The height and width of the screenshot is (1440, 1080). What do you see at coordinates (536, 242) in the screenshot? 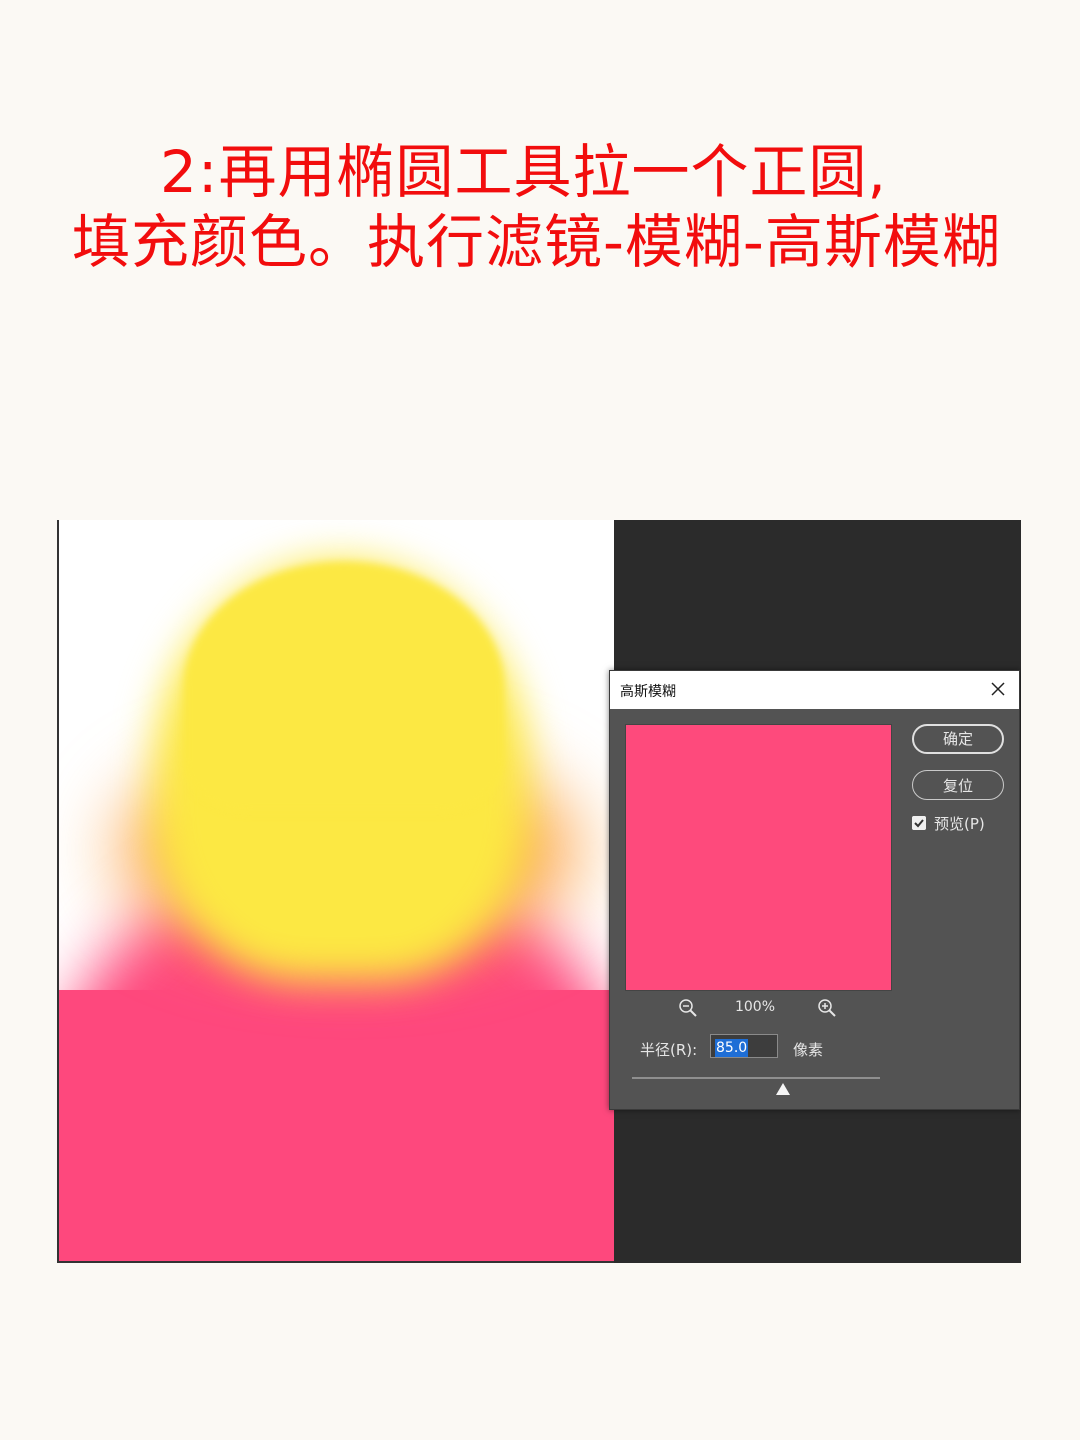
I see `caption-line-2: 填充颜色。执行滤镜-模糊-高斯模糊` at bounding box center [536, 242].